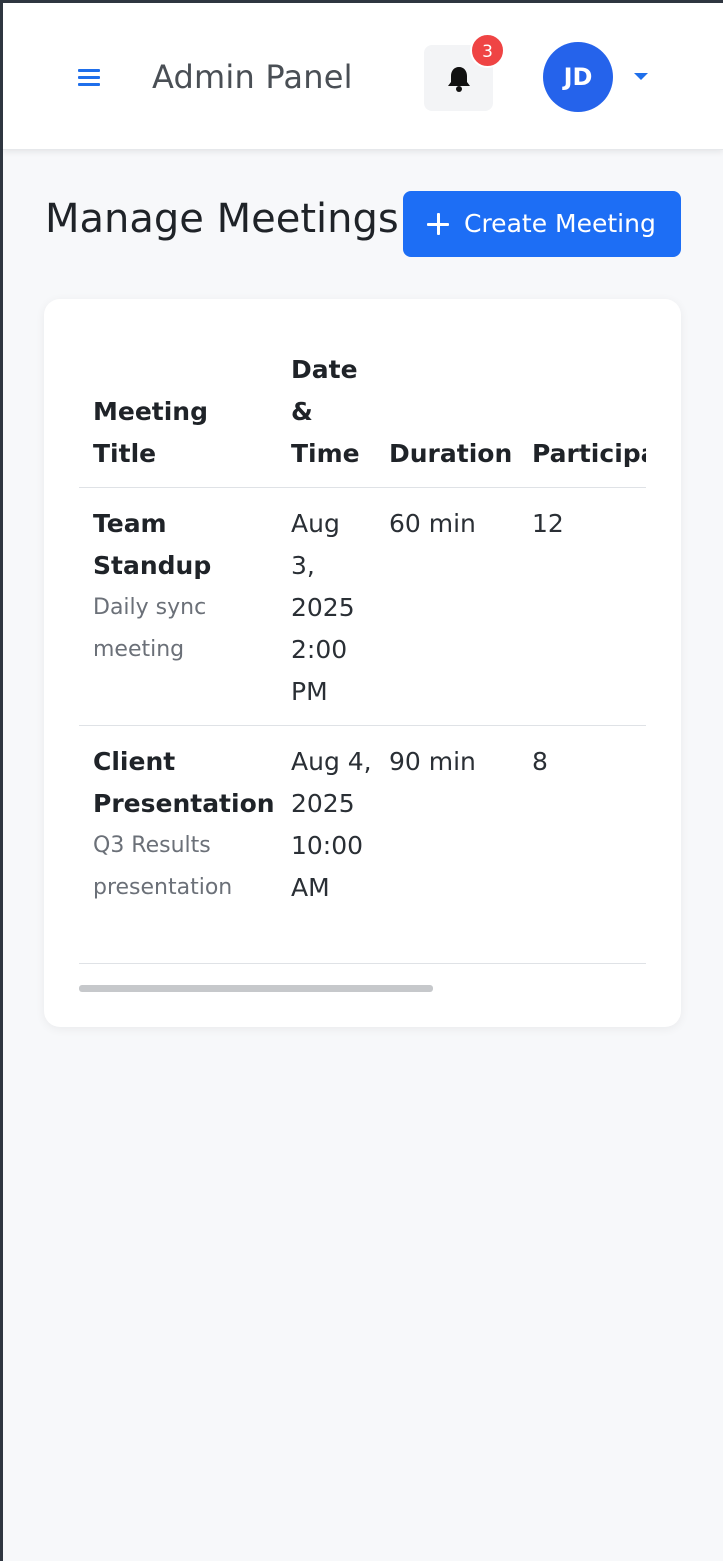 The width and height of the screenshot is (723, 1561). What do you see at coordinates (450, 454) in the screenshot?
I see `column-header-duration: Duration` at bounding box center [450, 454].